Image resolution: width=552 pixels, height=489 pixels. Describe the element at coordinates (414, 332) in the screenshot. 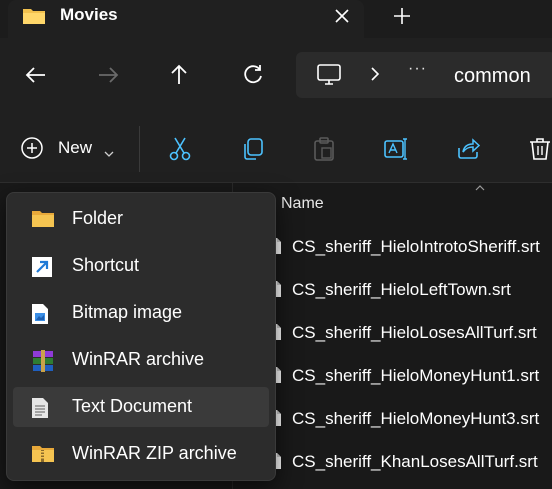

I see `file-name: CS_sheriff_HieloLosesAllTurf.srt` at that location.